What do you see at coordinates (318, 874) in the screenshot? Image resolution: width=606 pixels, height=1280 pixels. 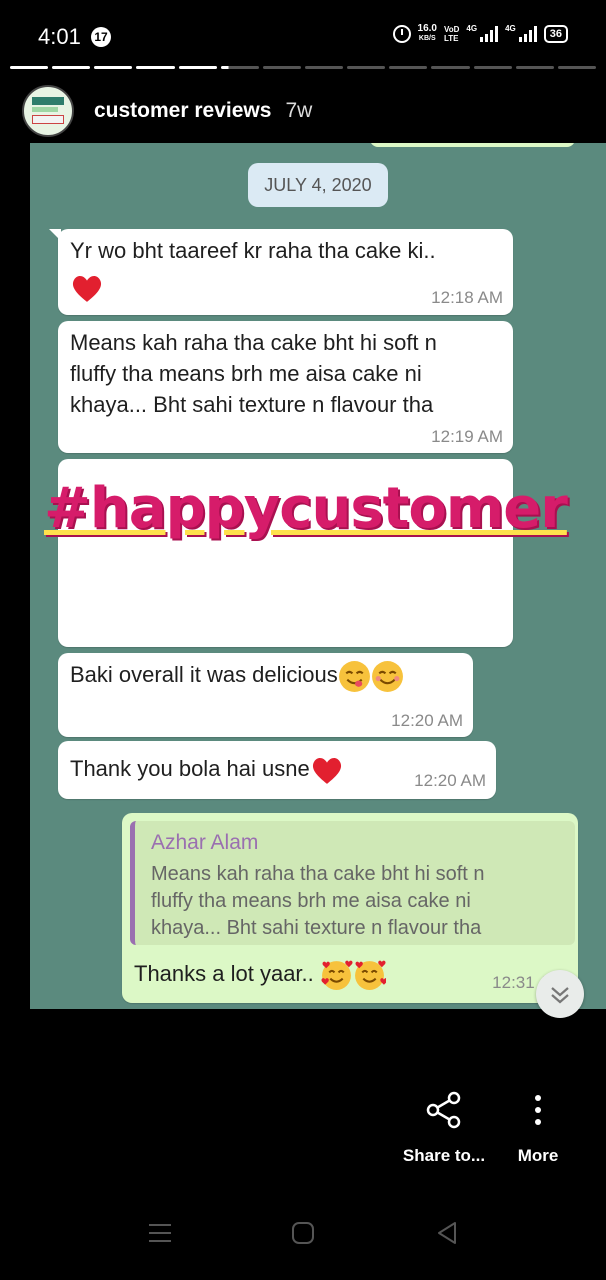 I see `quoted-line: Means kah raha tha cake bht hi soft n` at bounding box center [318, 874].